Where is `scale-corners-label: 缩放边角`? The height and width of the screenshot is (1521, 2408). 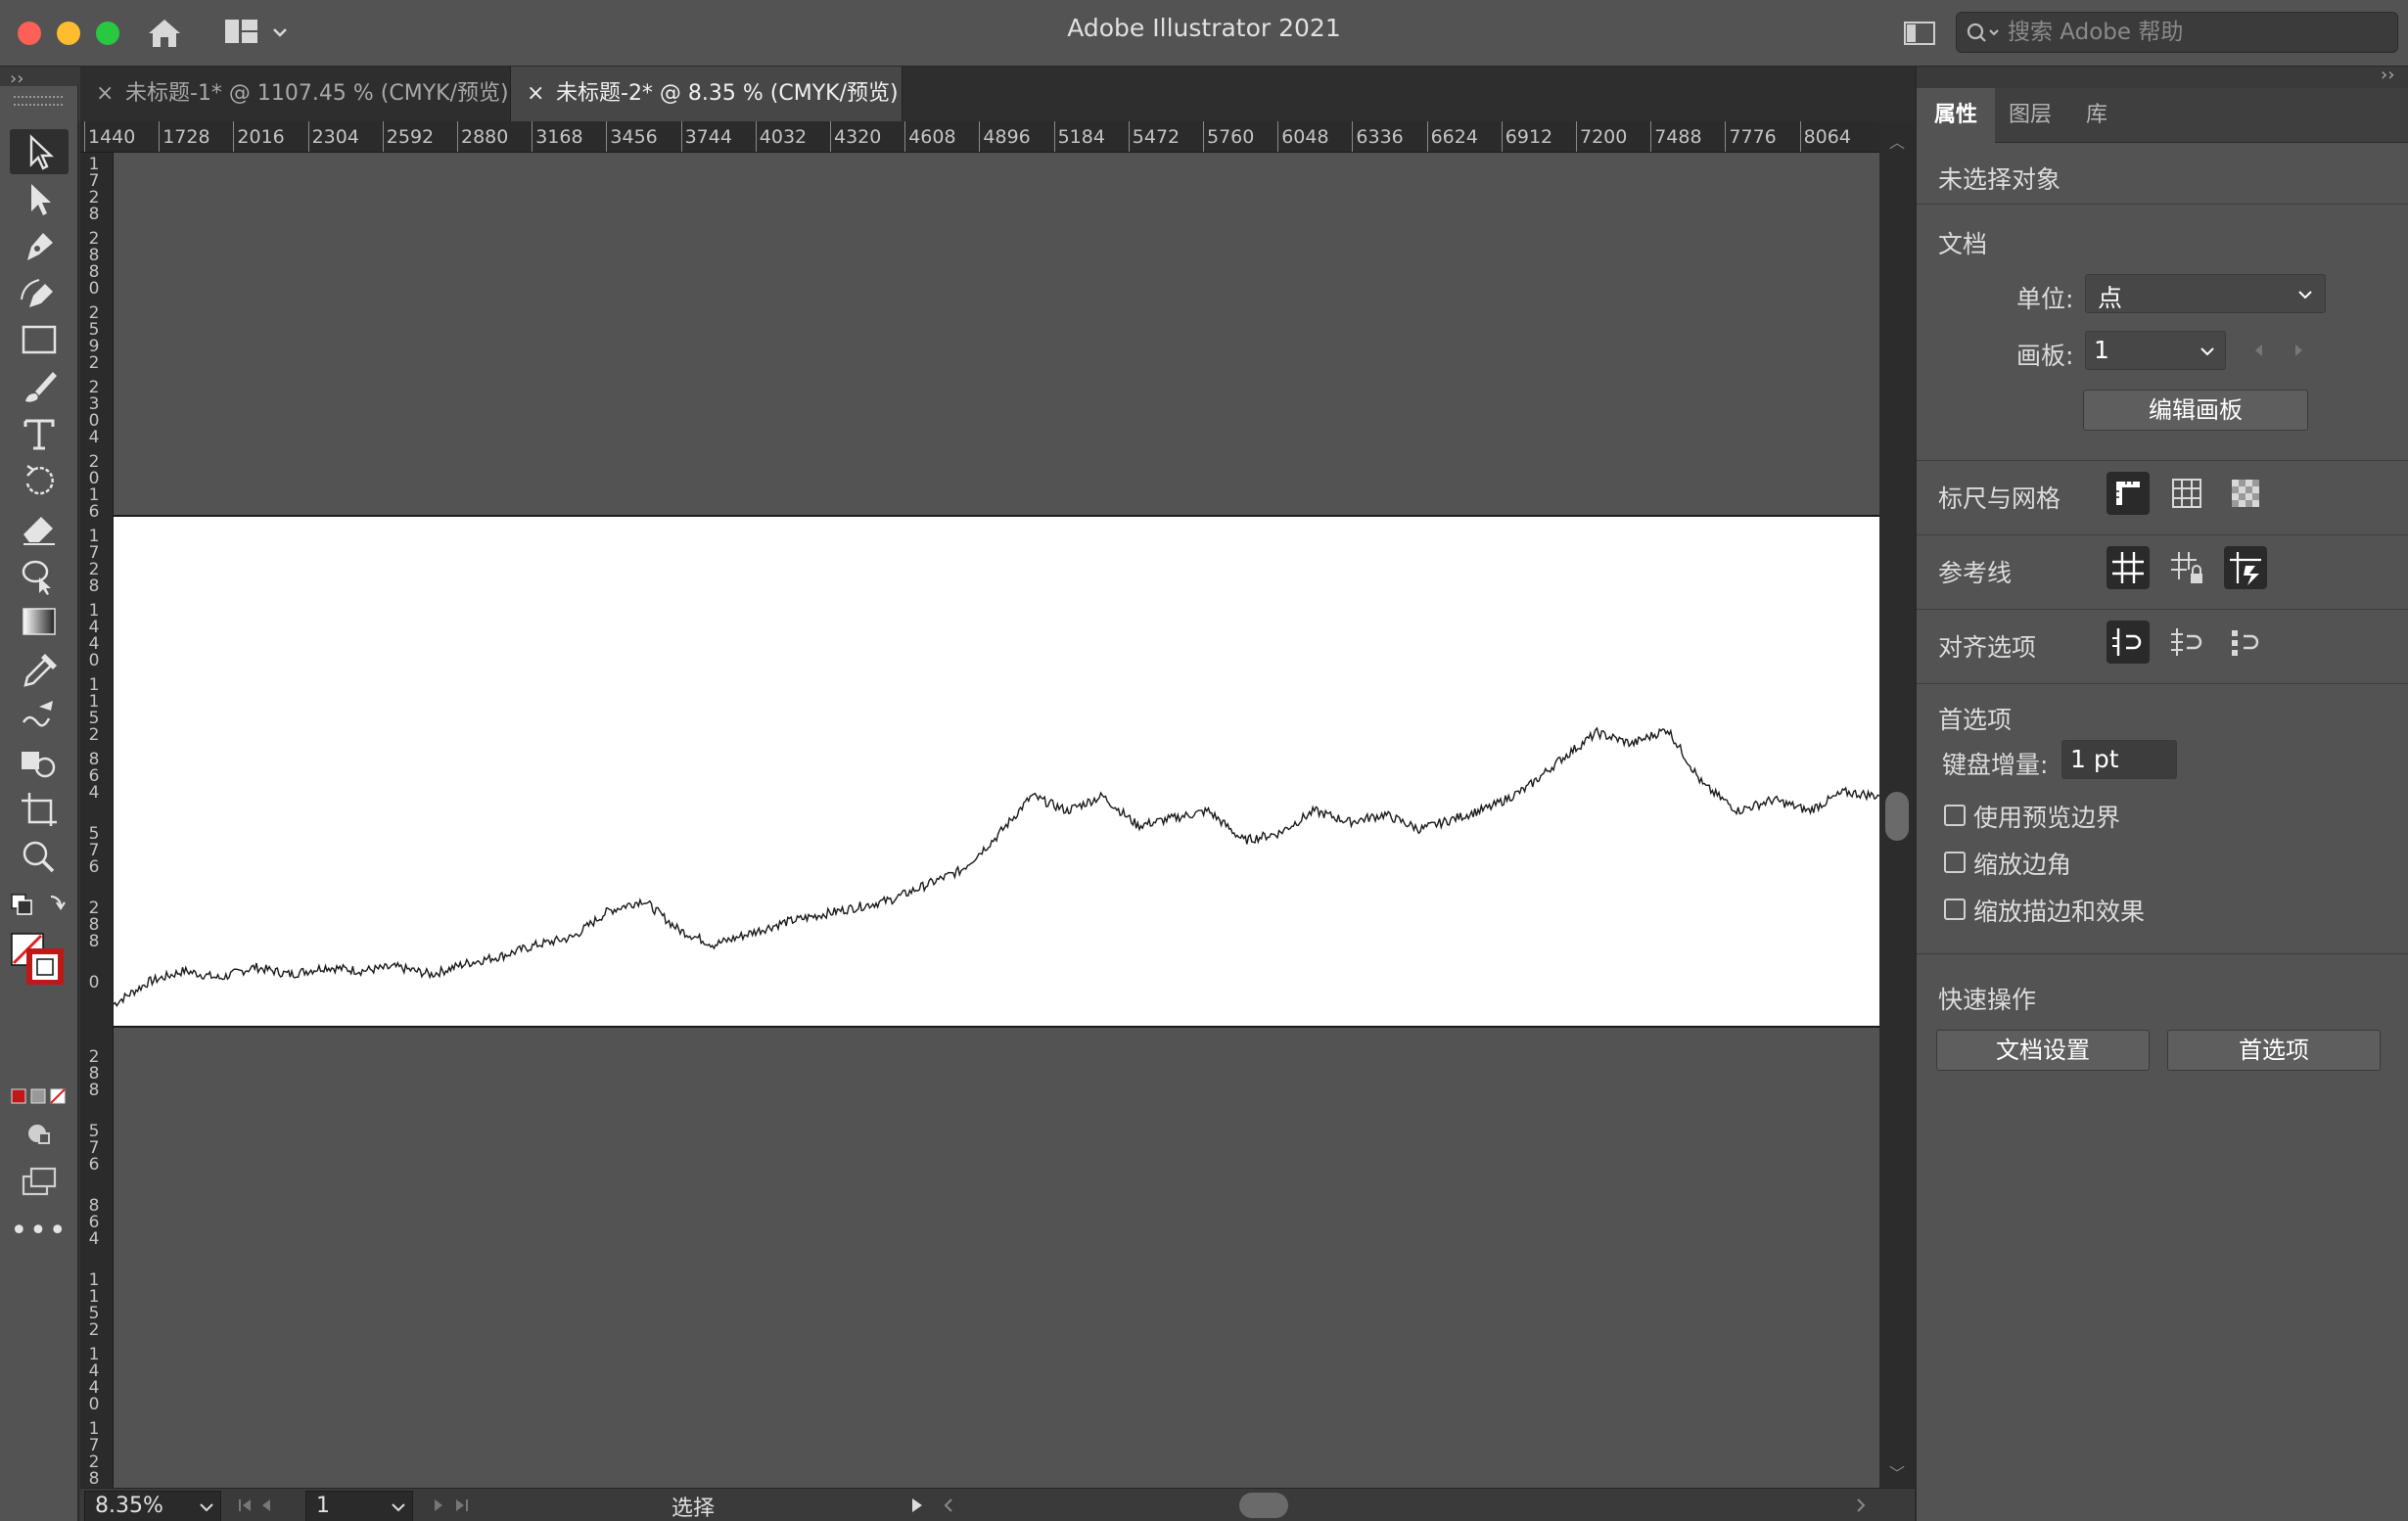
scale-corners-label: 缩放边角 is located at coordinates (2022, 865).